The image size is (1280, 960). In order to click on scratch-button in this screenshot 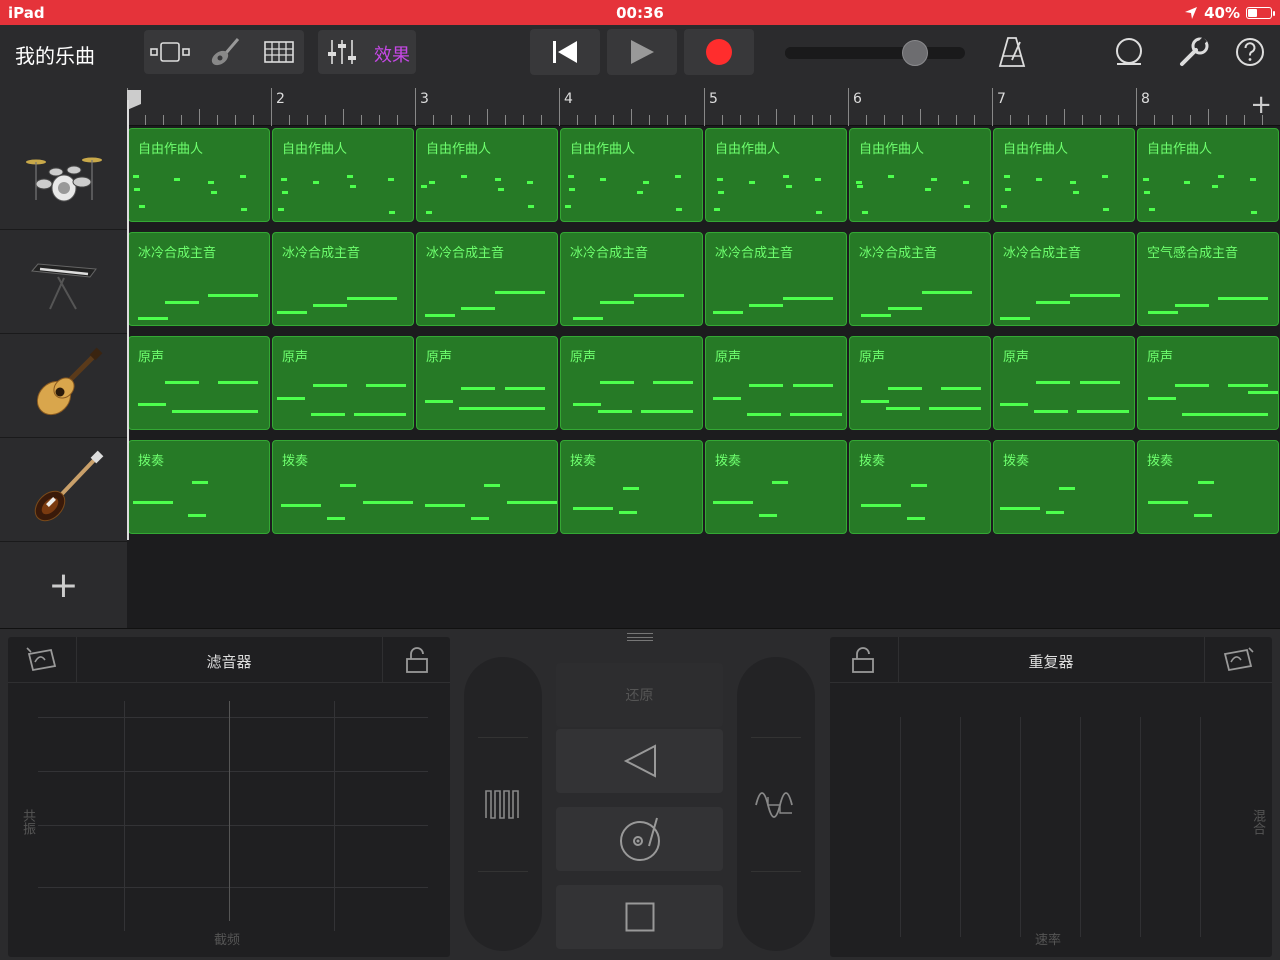, I will do `click(639, 839)`.